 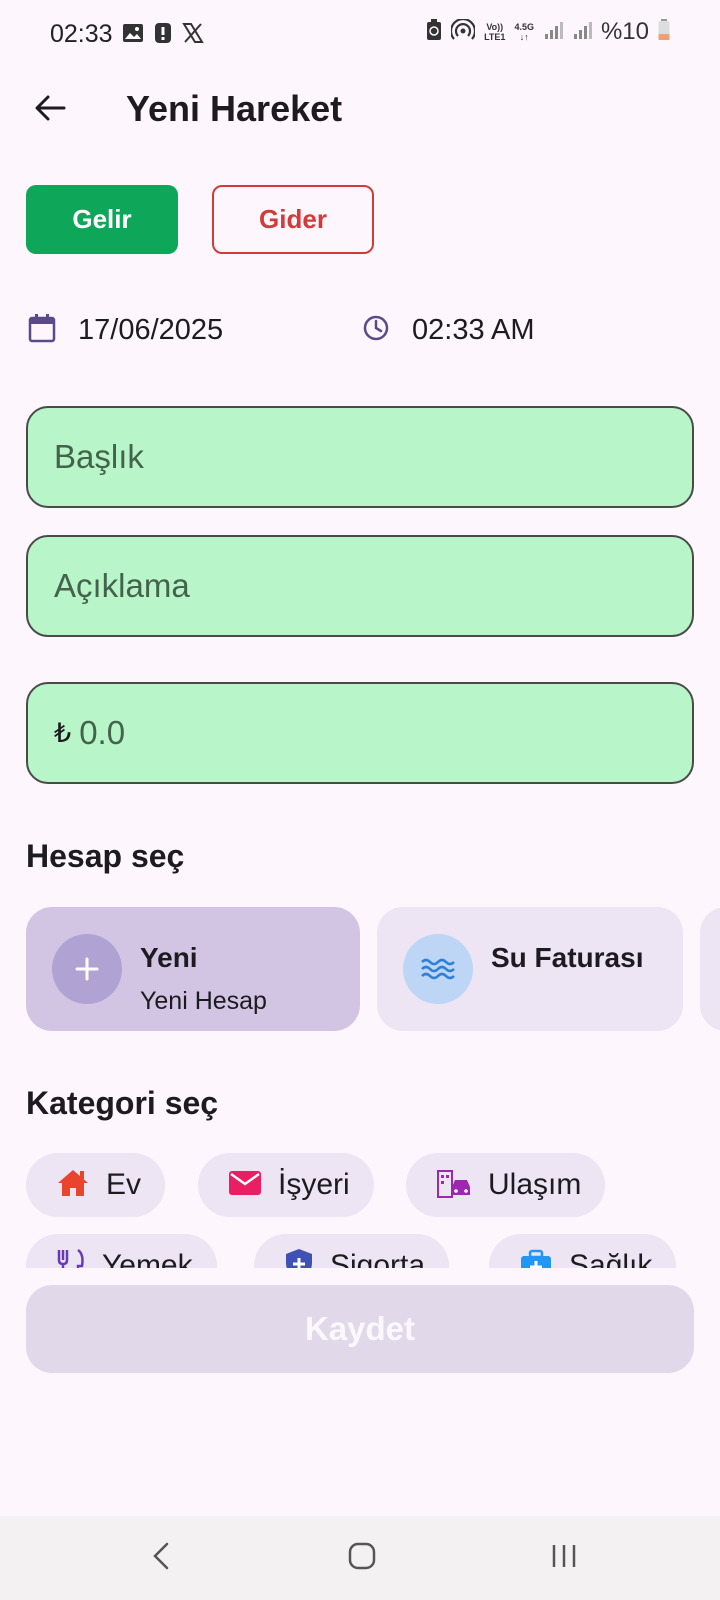 I want to click on account-subtitle: Yeni Hesap, so click(x=203, y=1001).